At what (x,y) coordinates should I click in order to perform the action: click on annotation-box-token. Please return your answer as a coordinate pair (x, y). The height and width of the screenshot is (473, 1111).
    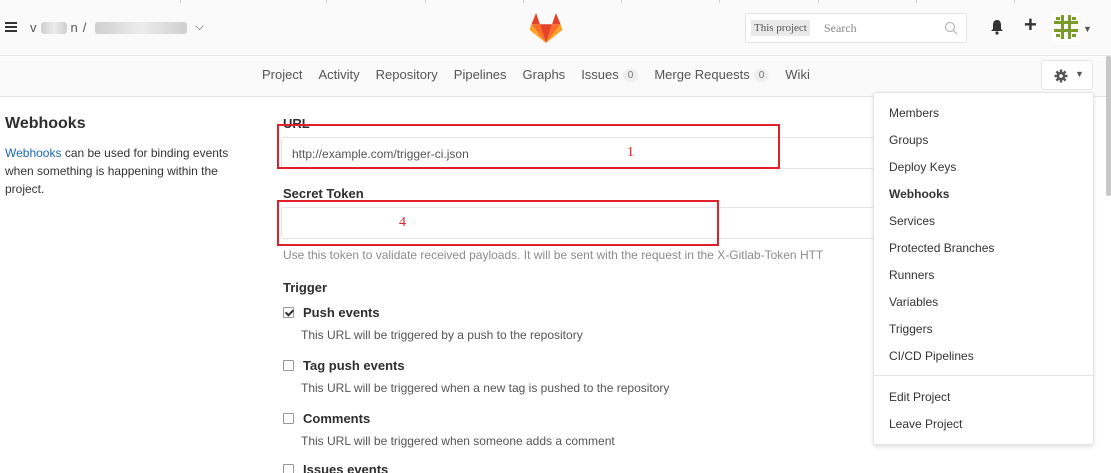
    Looking at the image, I should click on (498, 223).